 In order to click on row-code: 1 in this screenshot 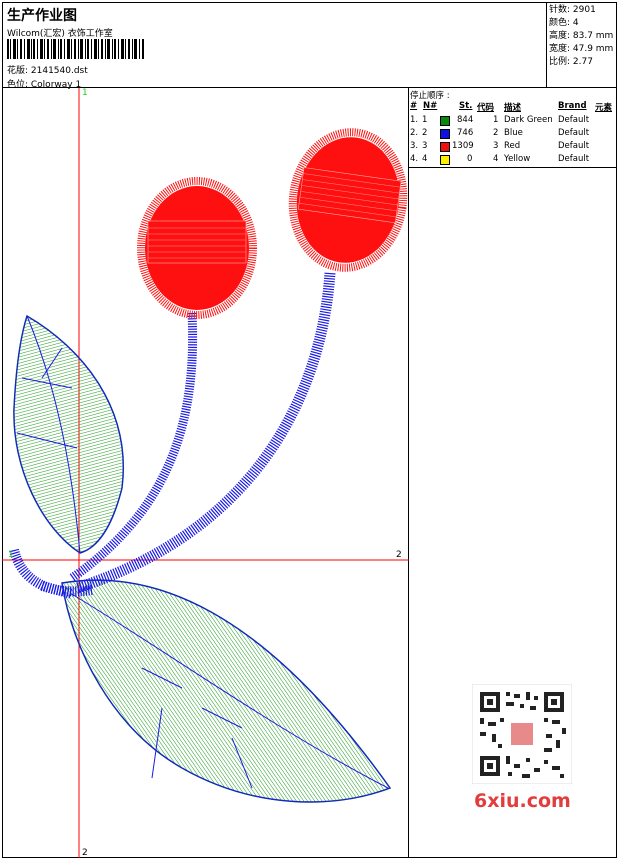, I will do `click(496, 120)`.